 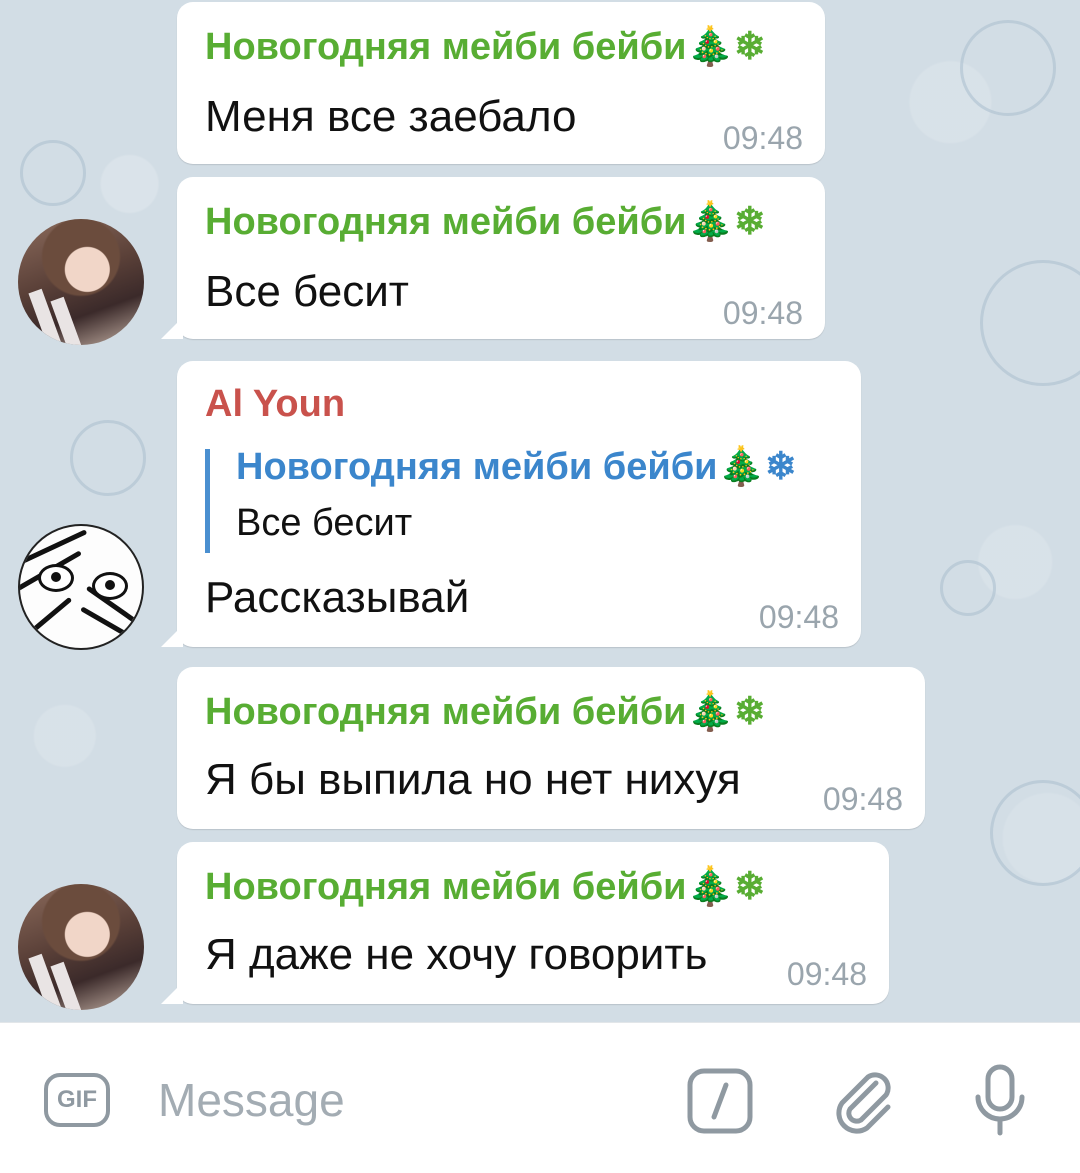 I want to click on gif-icon: GIF, so click(x=77, y=1100).